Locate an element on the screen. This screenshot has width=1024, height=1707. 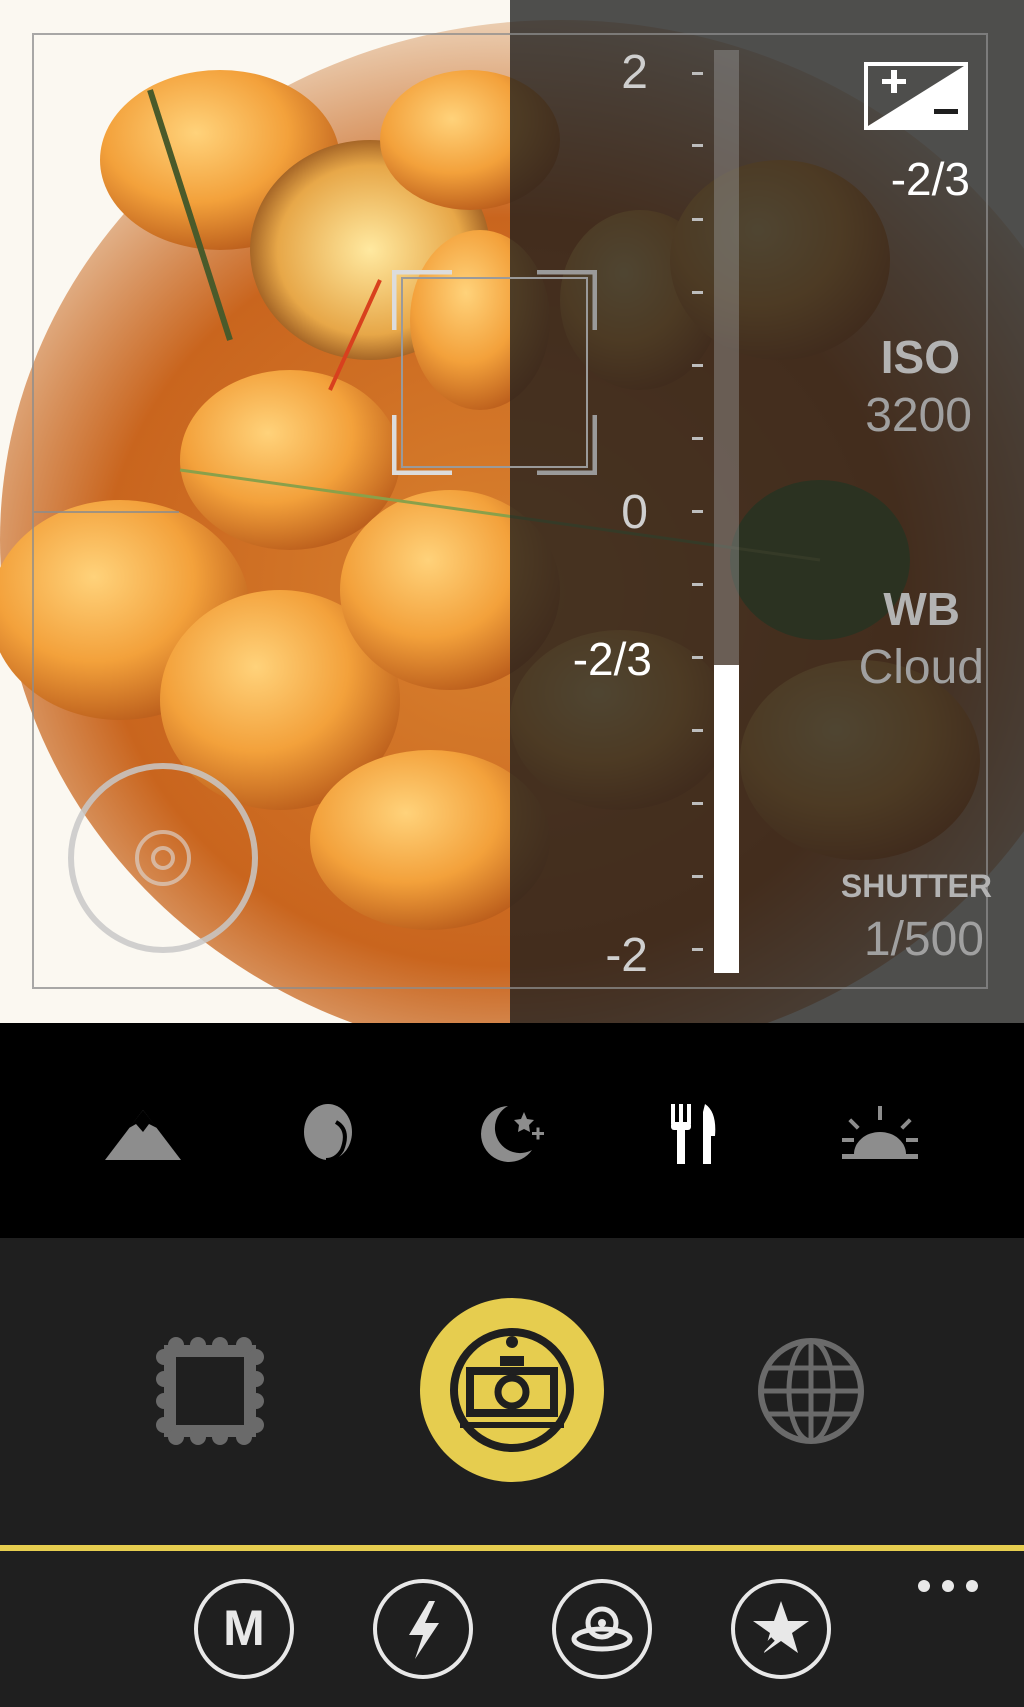
iso-value: 3200 is located at coordinates (882, 415).